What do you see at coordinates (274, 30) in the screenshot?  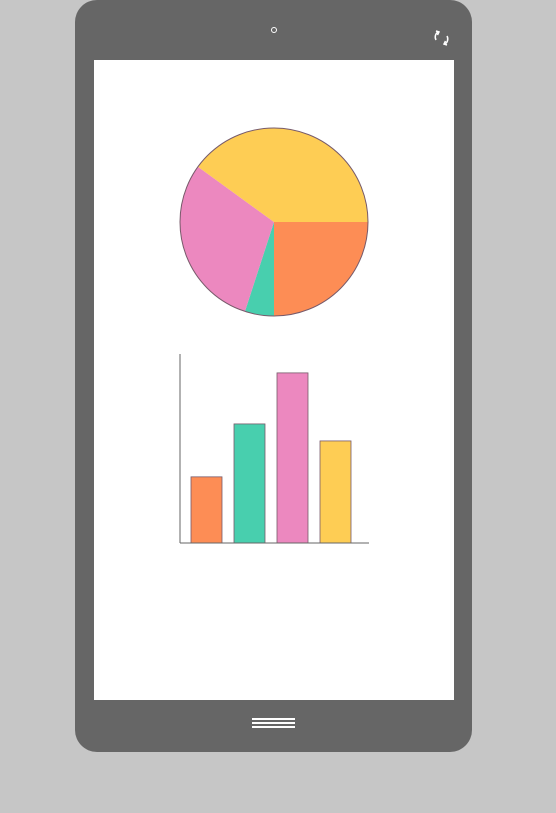 I see `camera-icon` at bounding box center [274, 30].